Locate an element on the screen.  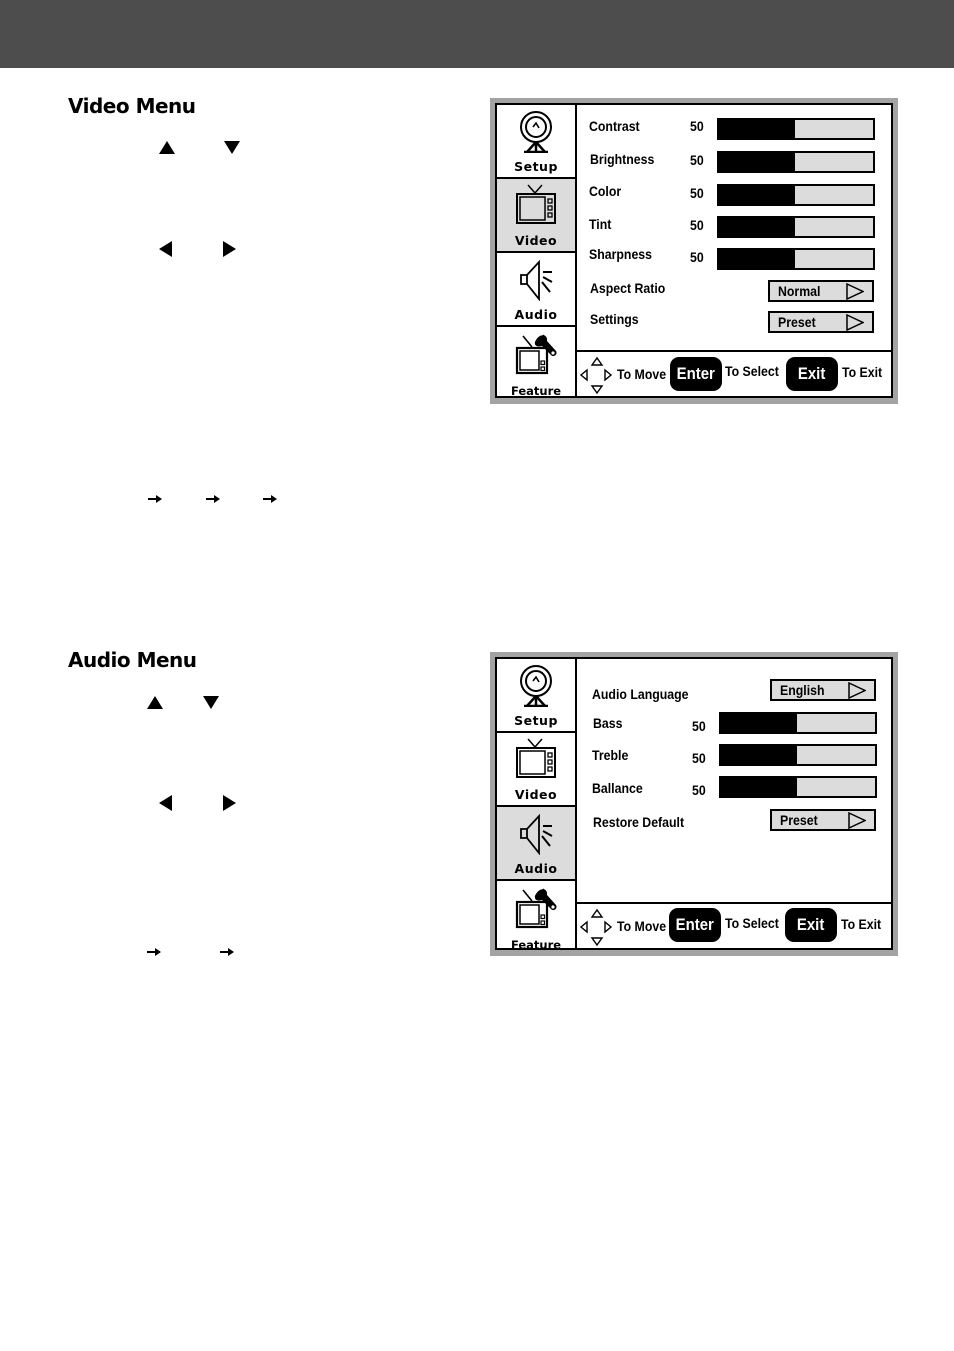
brightness-slider is located at coordinates (796, 162).